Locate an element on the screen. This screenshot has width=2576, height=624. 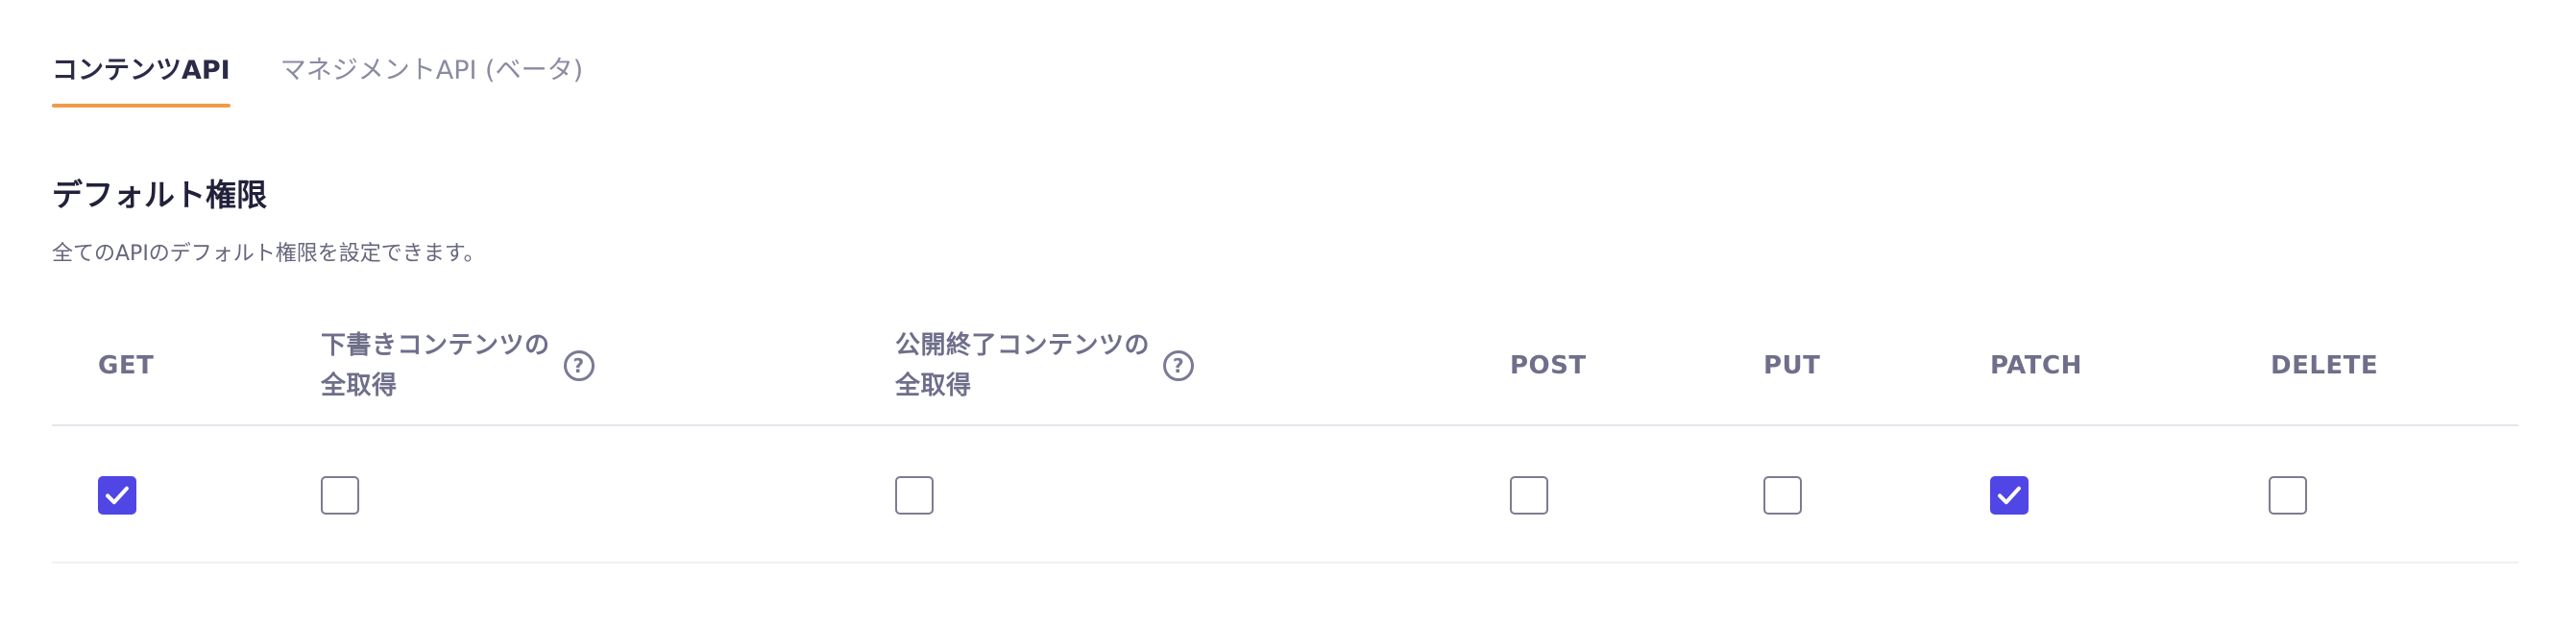
column-label: PUT is located at coordinates (1792, 365).